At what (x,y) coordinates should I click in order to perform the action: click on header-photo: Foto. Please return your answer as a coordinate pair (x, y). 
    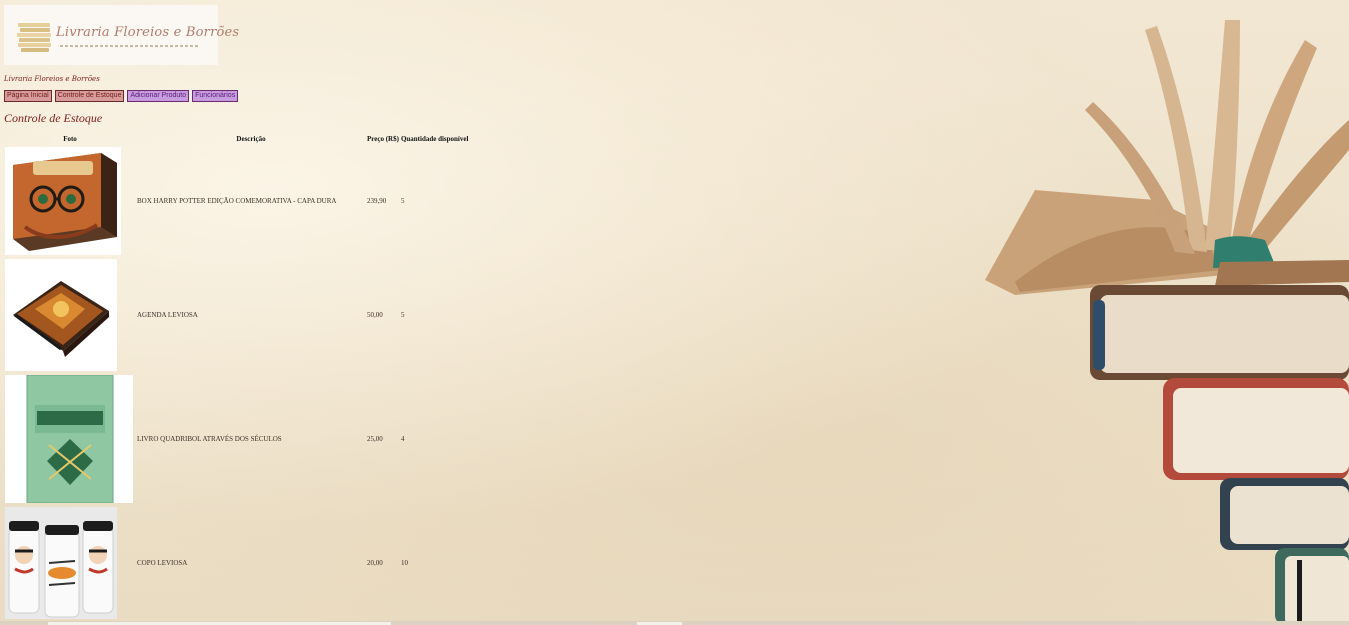
    Looking at the image, I should click on (70, 139).